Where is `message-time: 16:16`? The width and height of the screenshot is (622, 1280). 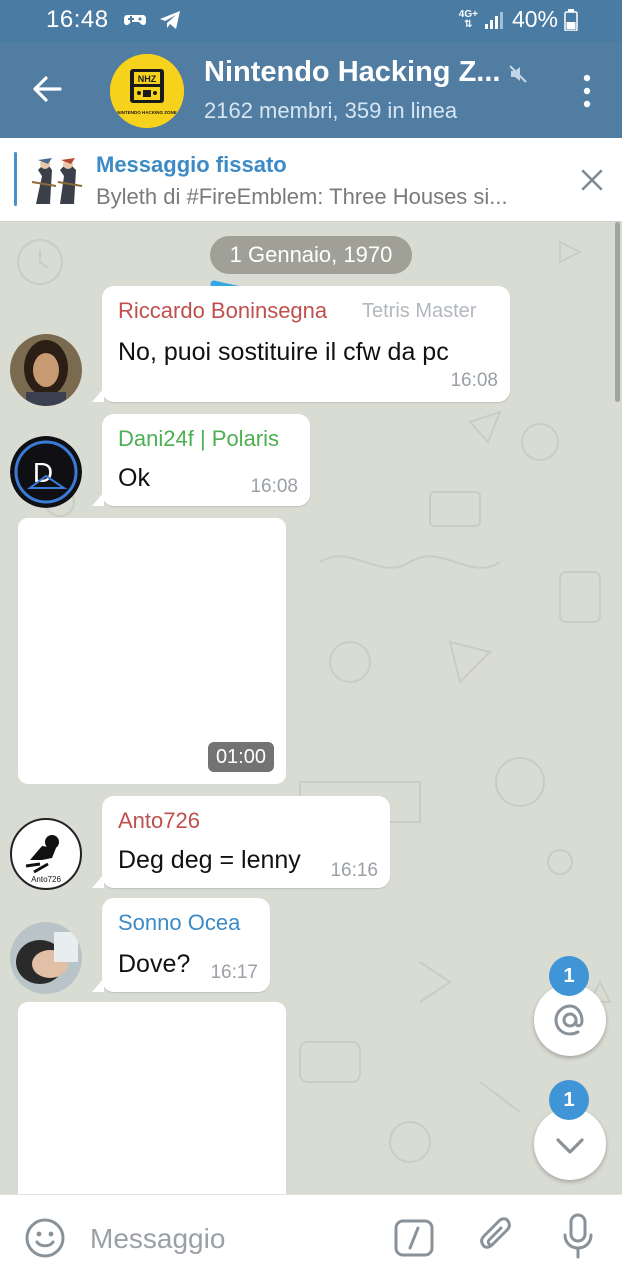
message-time: 16:16 is located at coordinates (354, 870).